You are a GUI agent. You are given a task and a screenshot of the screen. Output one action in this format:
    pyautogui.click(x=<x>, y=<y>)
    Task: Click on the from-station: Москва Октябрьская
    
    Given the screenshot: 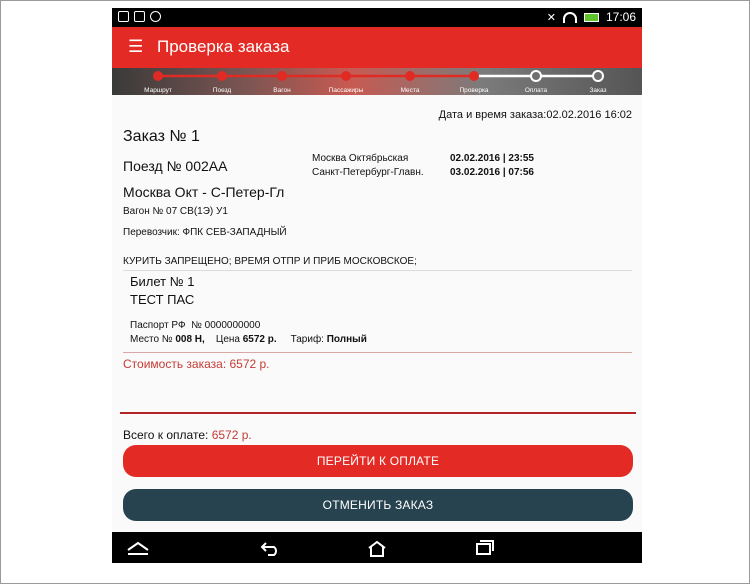 What is the action you would take?
    pyautogui.click(x=360, y=158)
    